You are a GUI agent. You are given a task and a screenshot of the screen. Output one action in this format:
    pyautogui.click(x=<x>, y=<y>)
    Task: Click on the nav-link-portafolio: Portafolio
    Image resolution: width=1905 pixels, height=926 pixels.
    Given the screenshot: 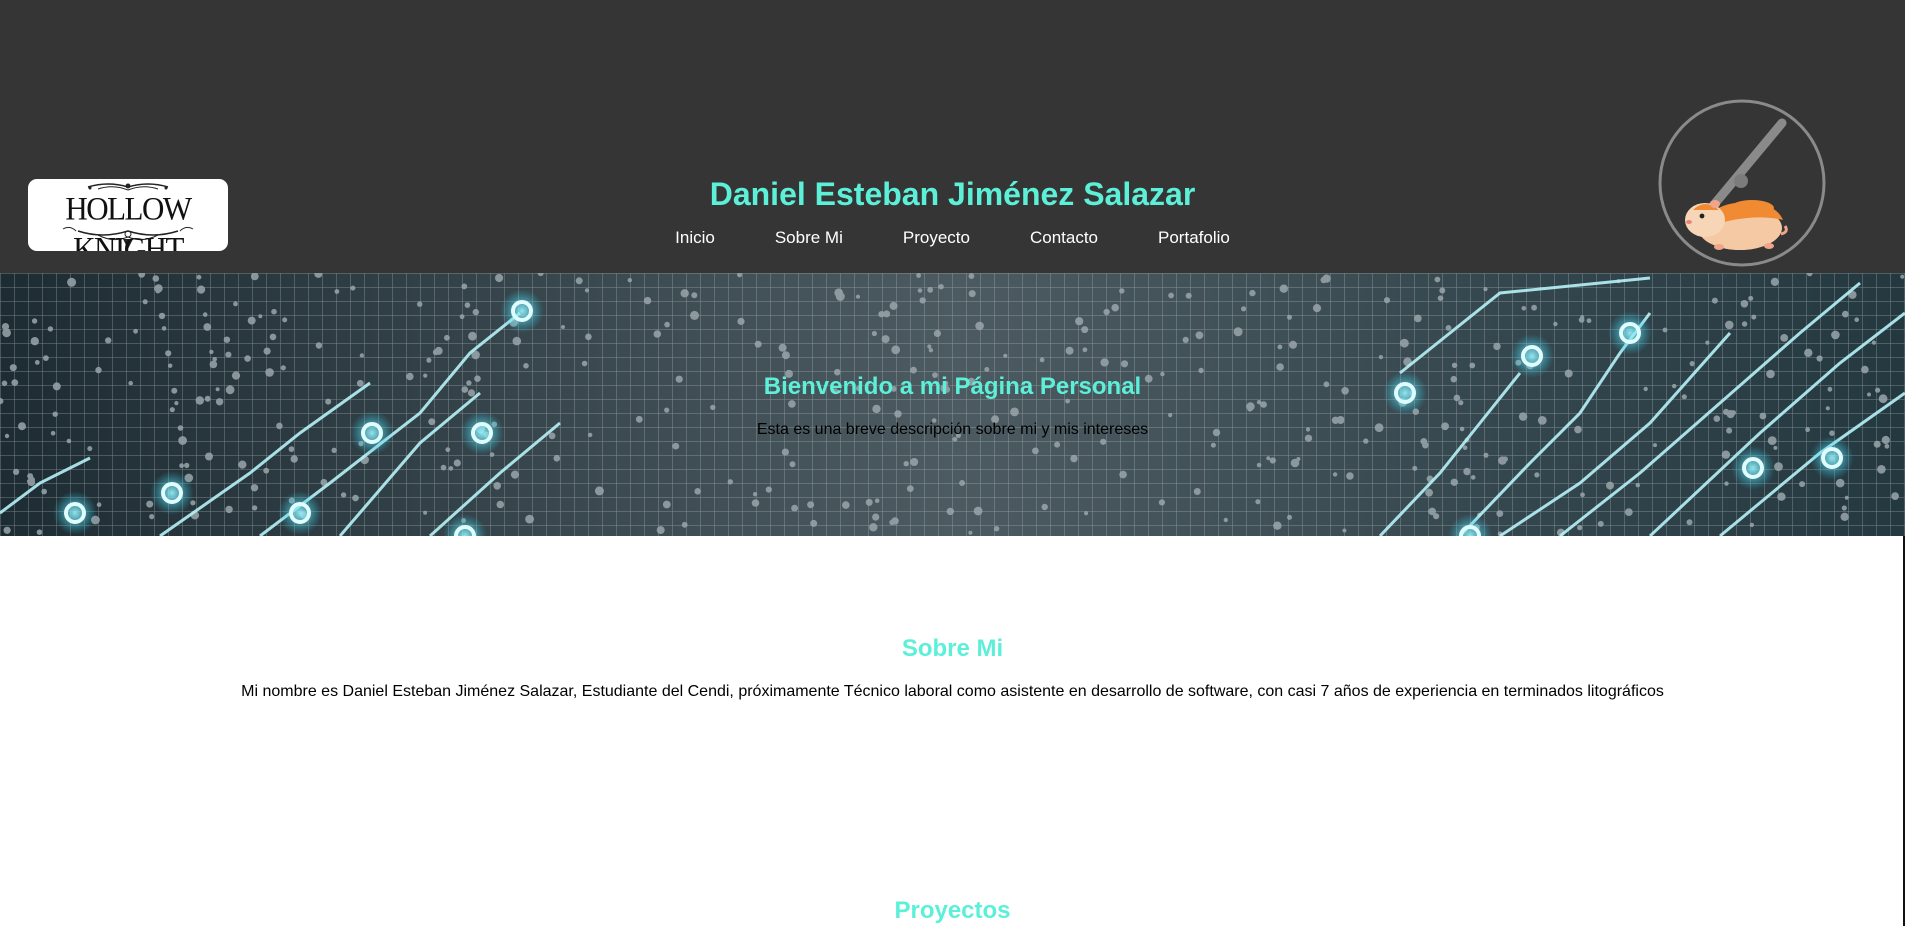 What is the action you would take?
    pyautogui.click(x=1194, y=238)
    